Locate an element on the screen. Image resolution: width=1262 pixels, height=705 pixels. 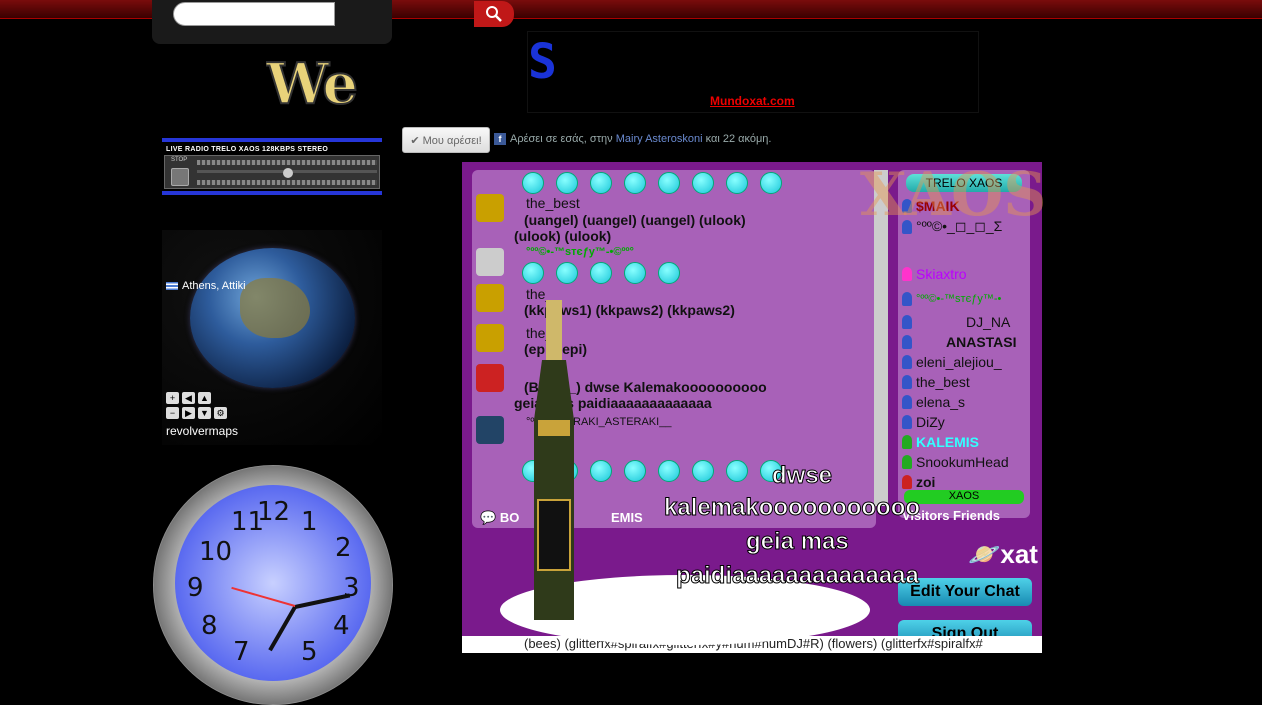
search-bar is located at coordinates (333, 22).